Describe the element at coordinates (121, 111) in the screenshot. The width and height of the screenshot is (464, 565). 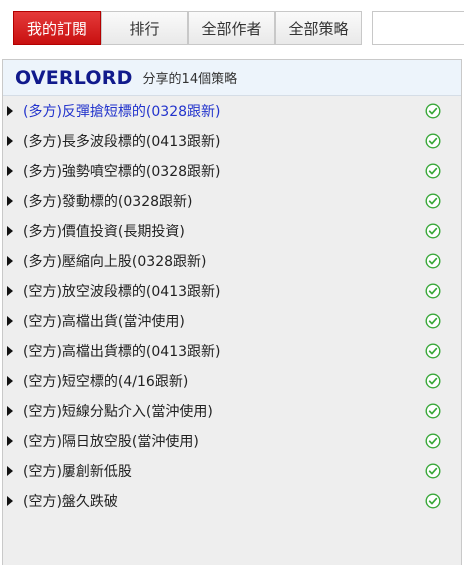
I see `strategy-label: (多方)反彈搶短標的(0328跟新)` at that location.